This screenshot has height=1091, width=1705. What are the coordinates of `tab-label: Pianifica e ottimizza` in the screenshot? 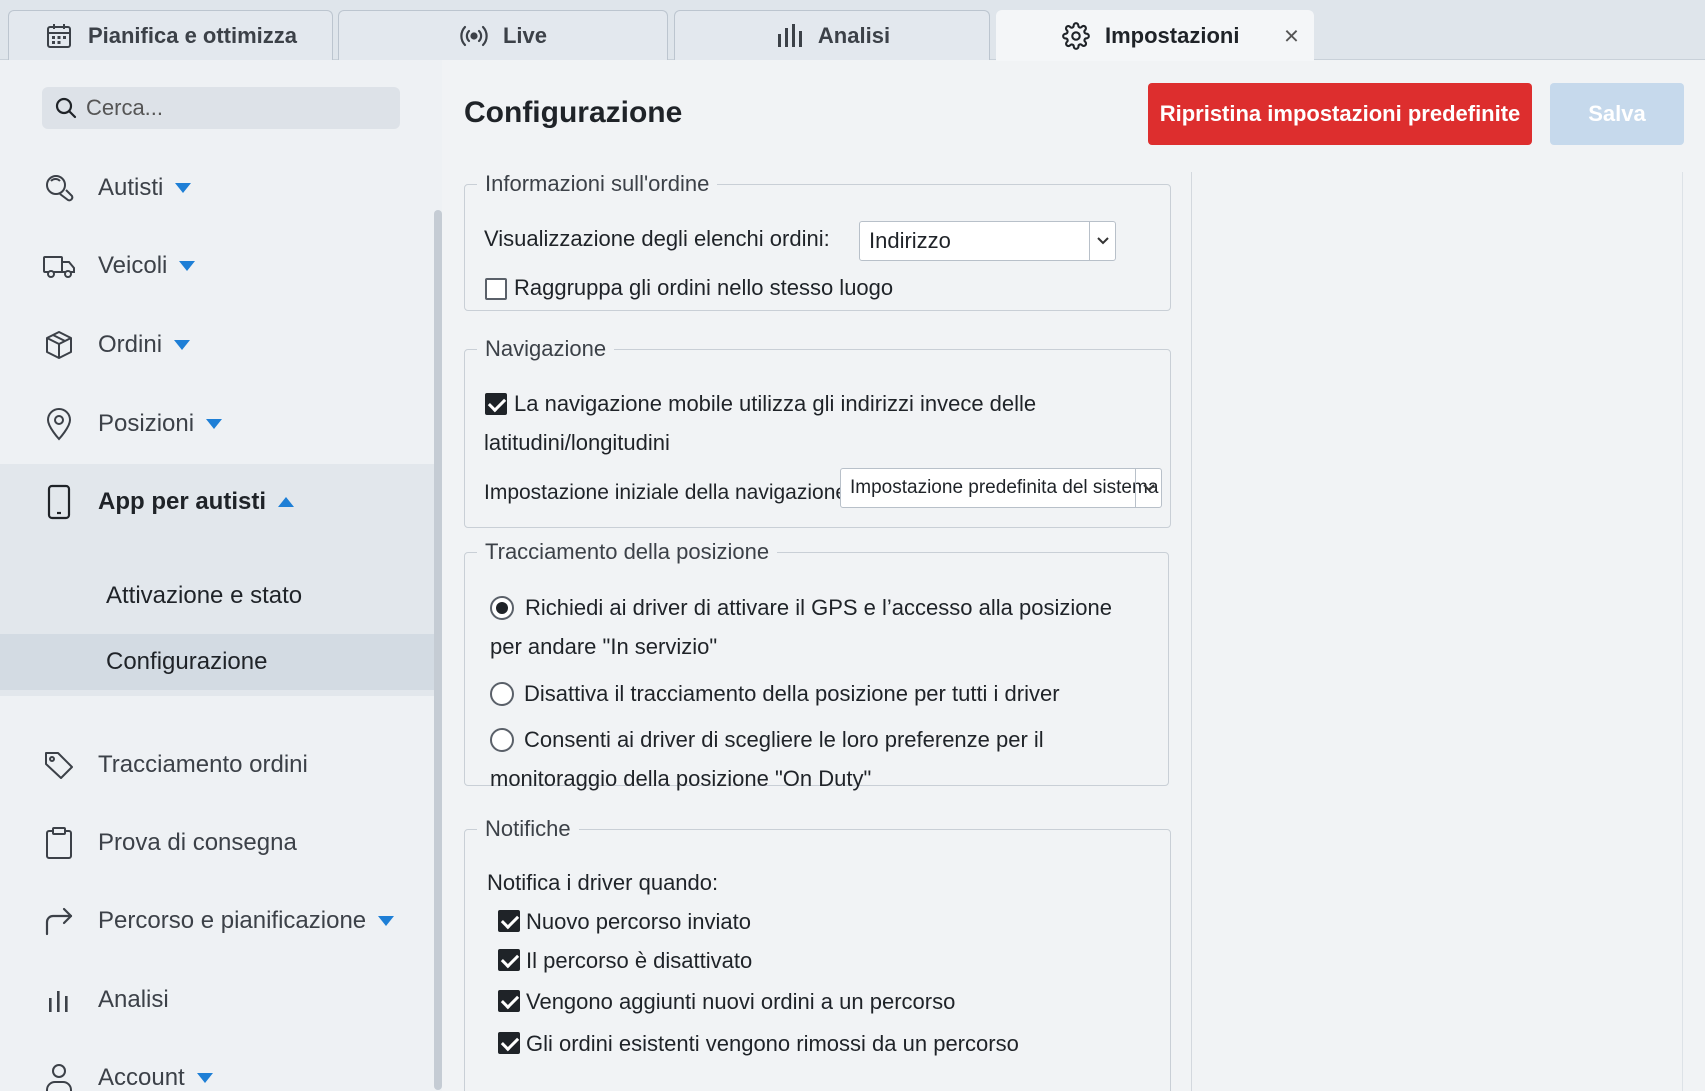 It's located at (192, 35).